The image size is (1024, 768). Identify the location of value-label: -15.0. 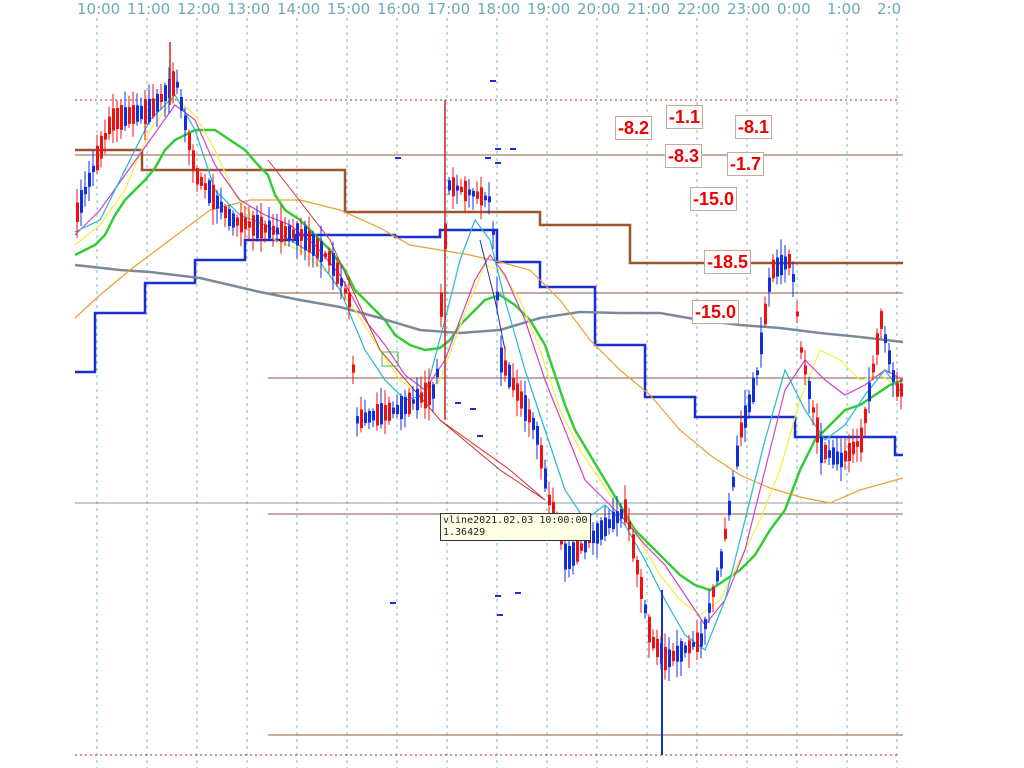
(714, 199).